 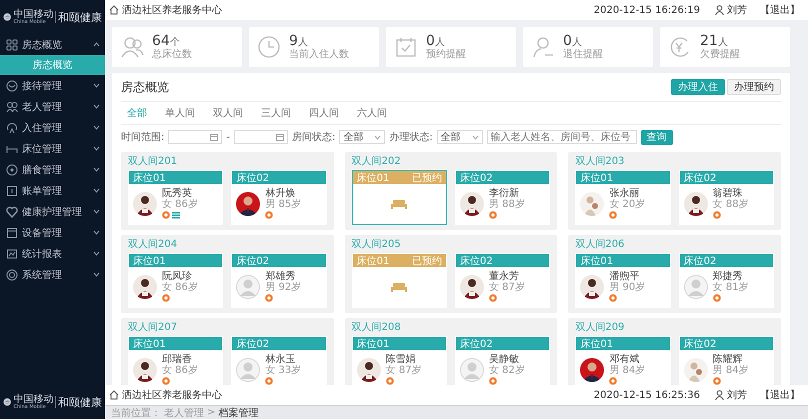 I want to click on resident-info: 女 81岁, so click(x=730, y=287).